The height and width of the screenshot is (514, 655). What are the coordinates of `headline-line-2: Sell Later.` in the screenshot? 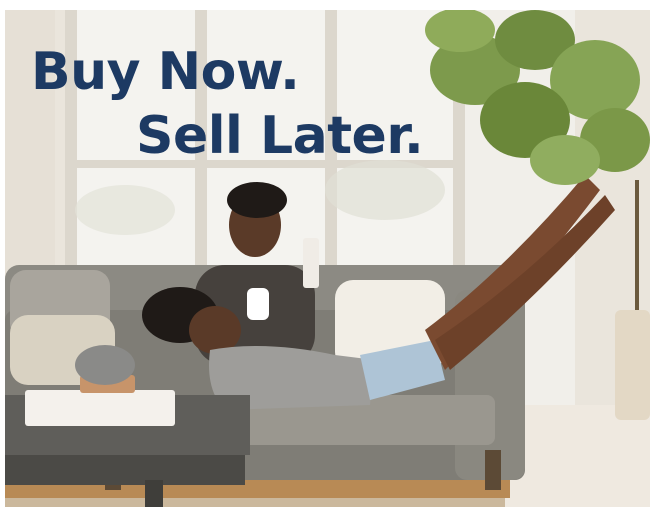 It's located at (280, 136).